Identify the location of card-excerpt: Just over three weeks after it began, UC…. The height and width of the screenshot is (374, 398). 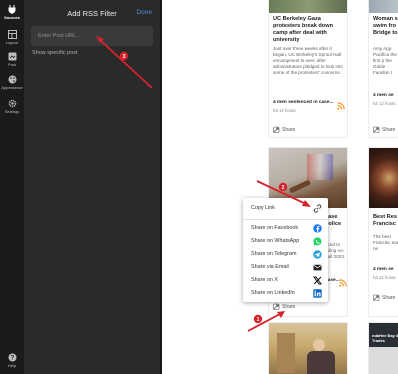
(308, 60).